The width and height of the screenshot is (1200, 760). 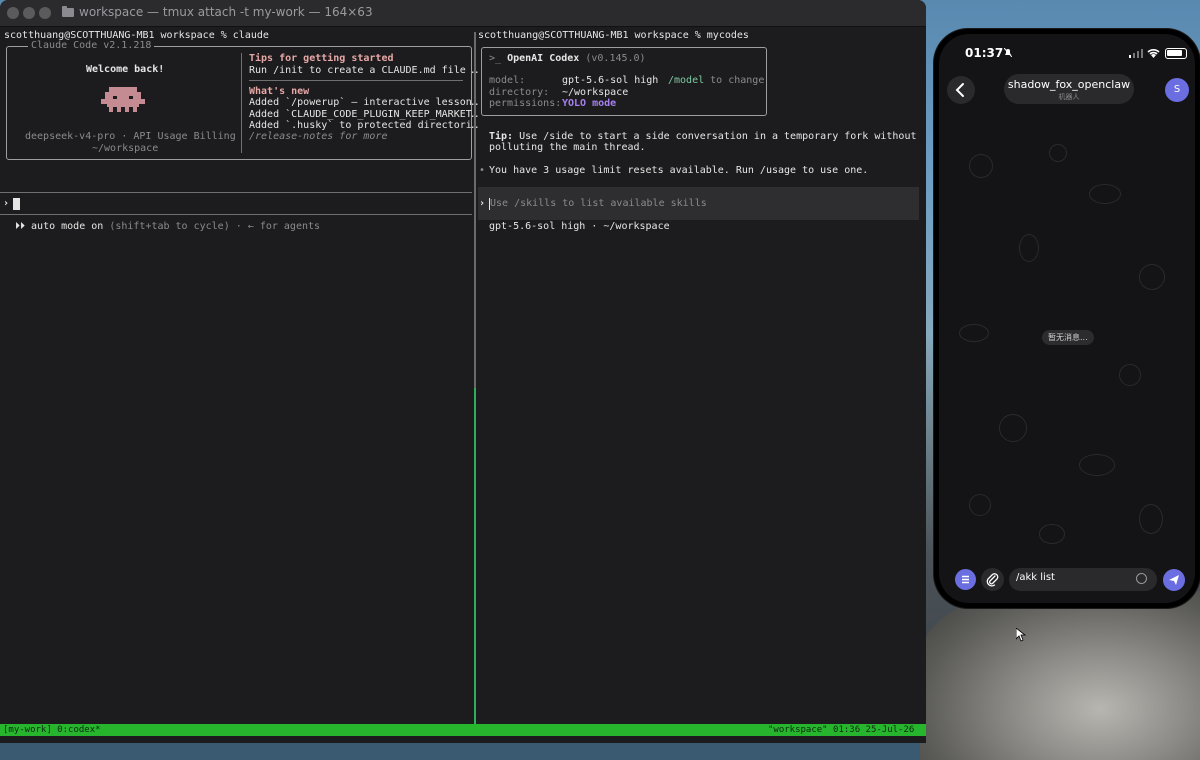 I want to click on send-button, so click(x=1174, y=580).